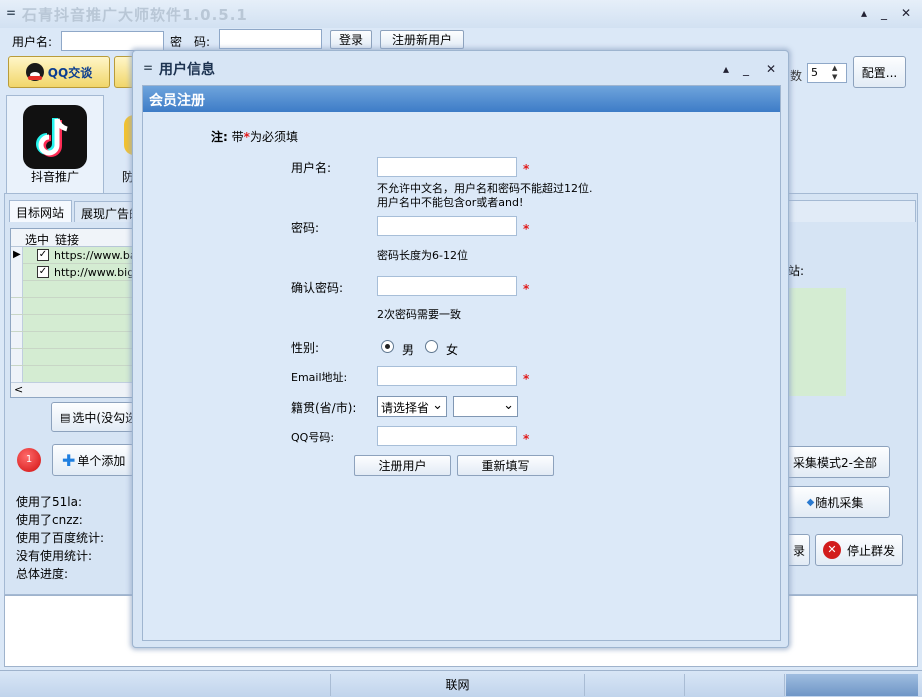 The image size is (922, 697). Describe the element at coordinates (11, 13) in the screenshot. I see `system-menu-icon: =` at that location.